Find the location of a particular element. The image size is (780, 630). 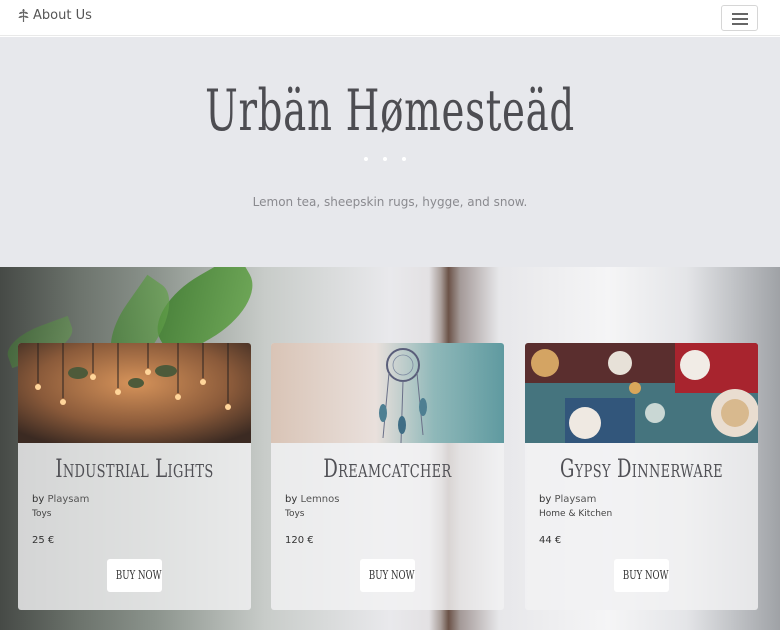

leaf-icon is located at coordinates (23, 15).